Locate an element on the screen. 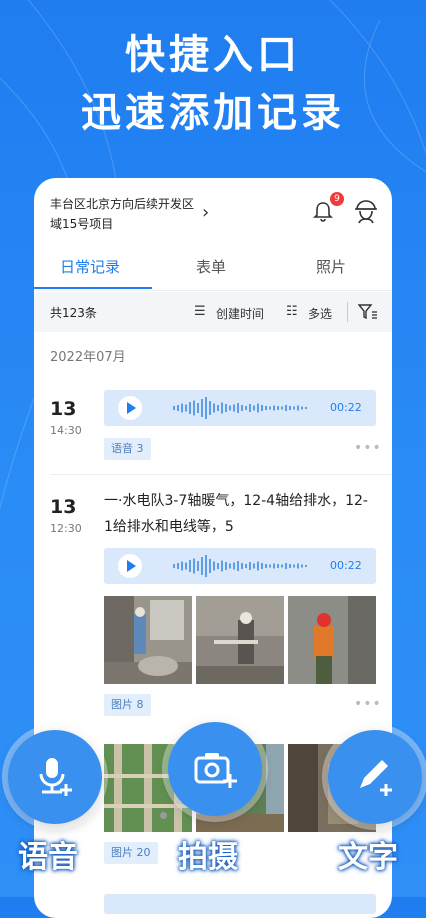 The width and height of the screenshot is (426, 918). camera-icon is located at coordinates (215, 770).